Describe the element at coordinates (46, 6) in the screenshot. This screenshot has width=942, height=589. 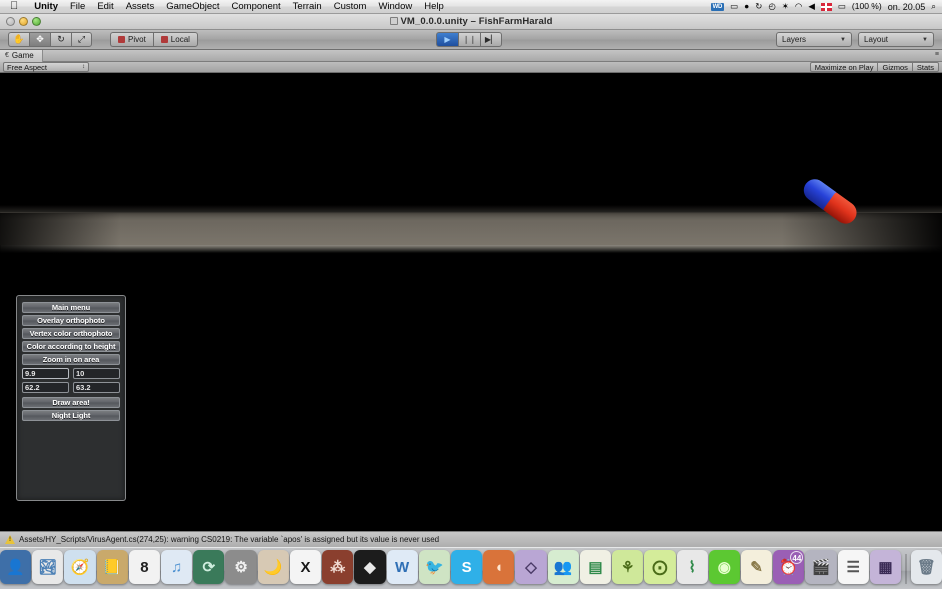
I see `menu-unity: Unity` at that location.